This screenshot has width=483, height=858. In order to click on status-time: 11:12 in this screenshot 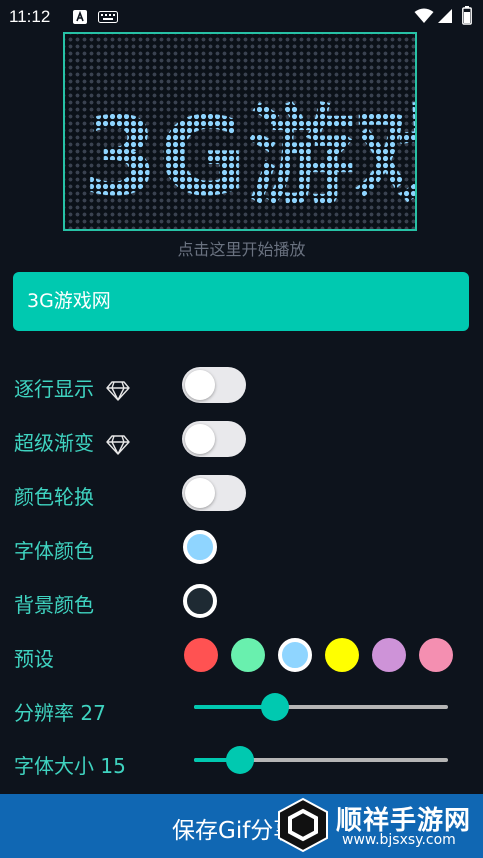, I will do `click(30, 16)`.